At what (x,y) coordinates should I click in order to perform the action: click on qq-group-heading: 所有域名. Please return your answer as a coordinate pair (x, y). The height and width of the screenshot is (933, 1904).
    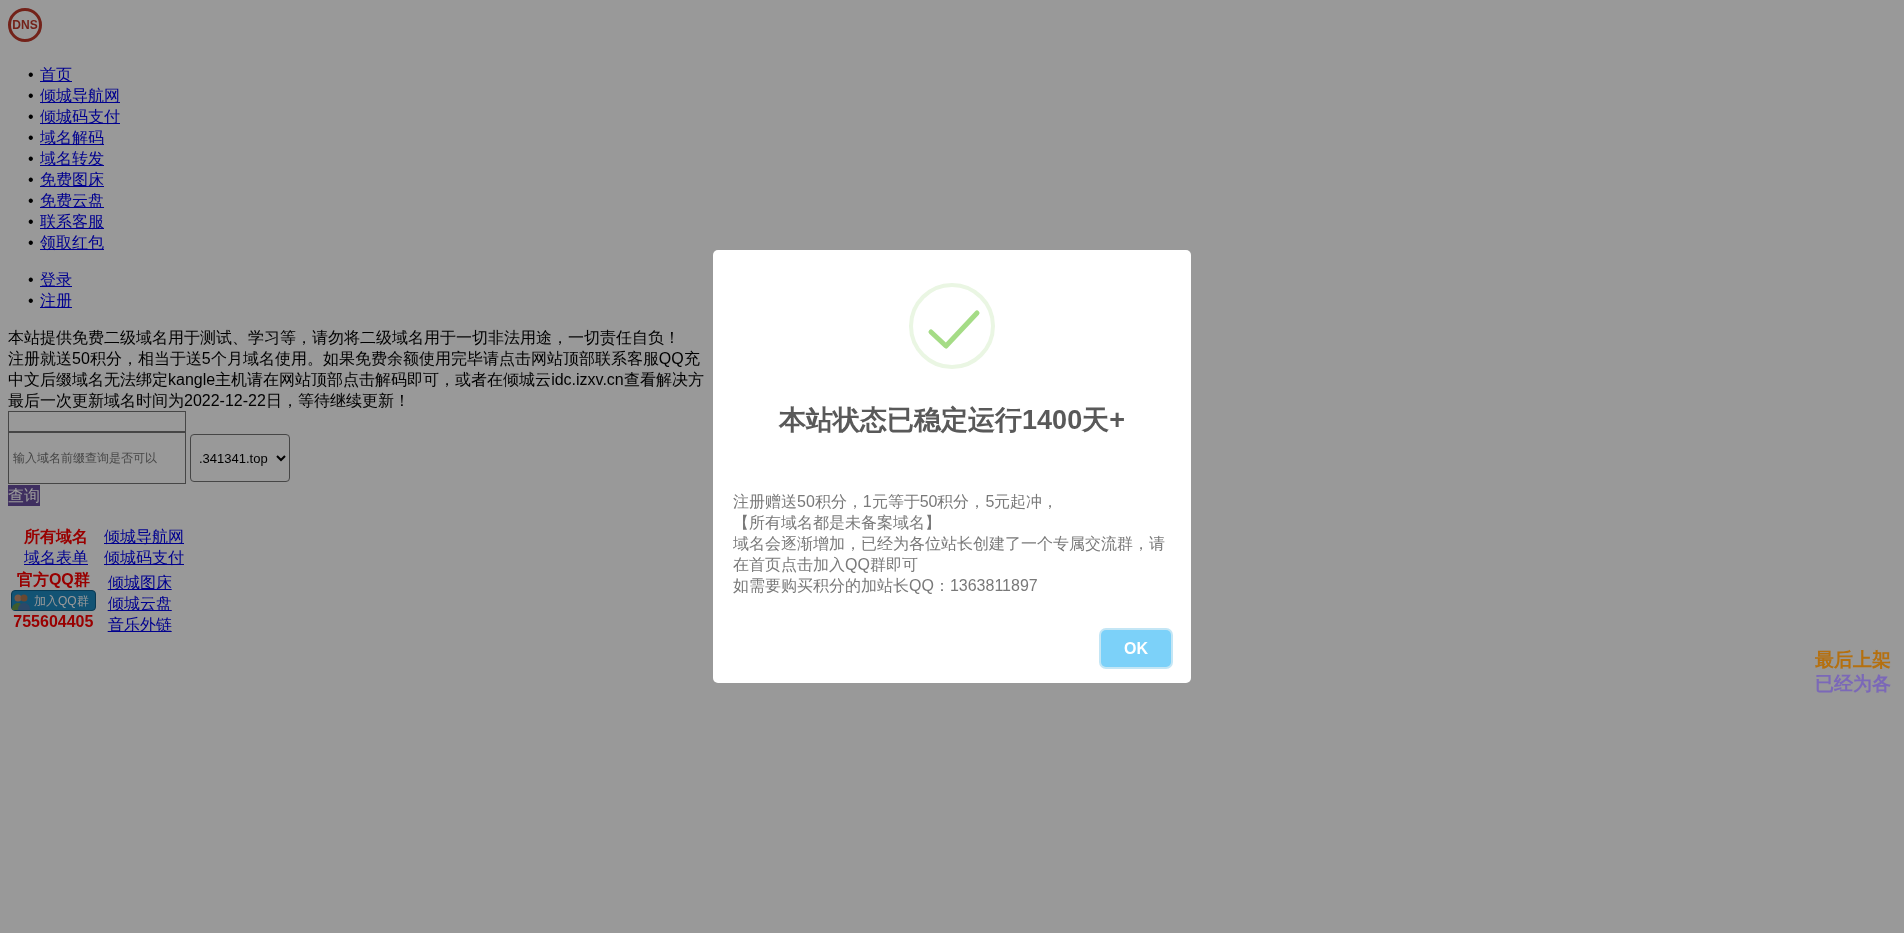
    Looking at the image, I should click on (56, 537).